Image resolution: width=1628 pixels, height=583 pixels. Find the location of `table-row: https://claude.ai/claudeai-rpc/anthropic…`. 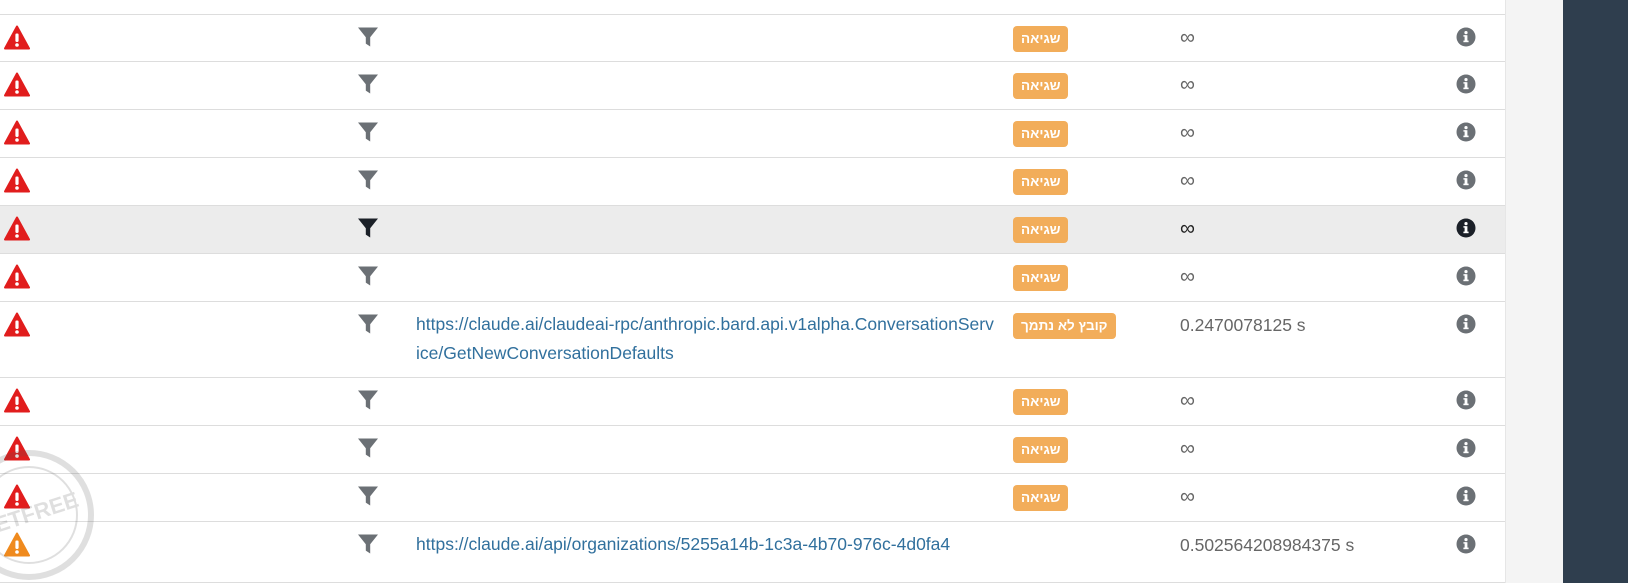

table-row: https://claude.ai/claudeai-rpc/anthropic… is located at coordinates (752, 340).